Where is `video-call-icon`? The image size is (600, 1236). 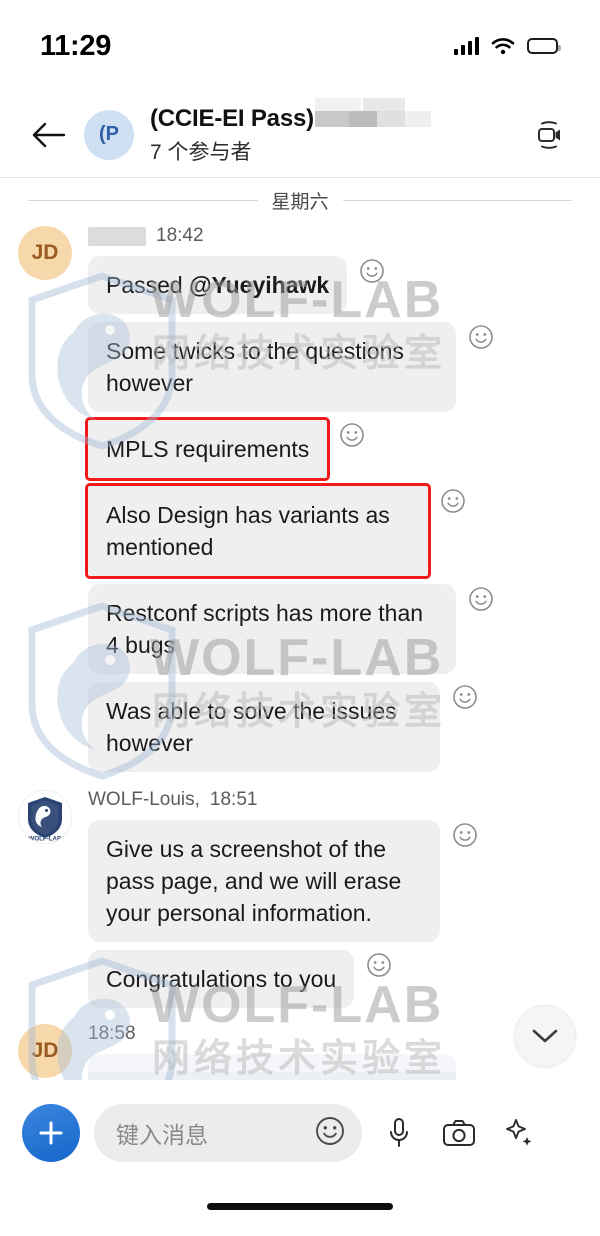
video-call-icon is located at coordinates (549, 134).